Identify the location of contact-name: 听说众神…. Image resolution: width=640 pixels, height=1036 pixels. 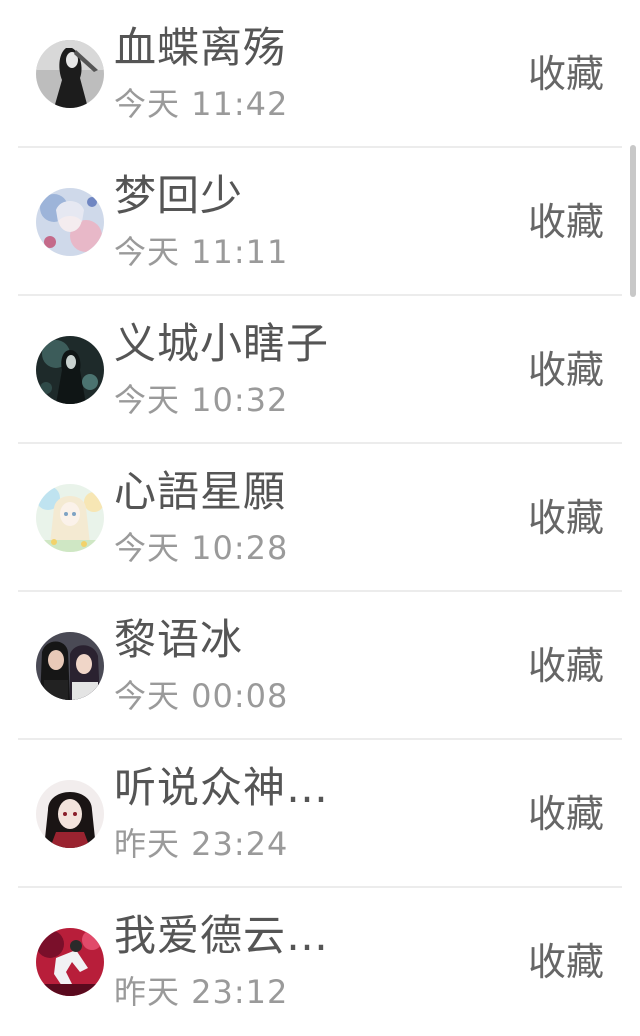
(222, 787).